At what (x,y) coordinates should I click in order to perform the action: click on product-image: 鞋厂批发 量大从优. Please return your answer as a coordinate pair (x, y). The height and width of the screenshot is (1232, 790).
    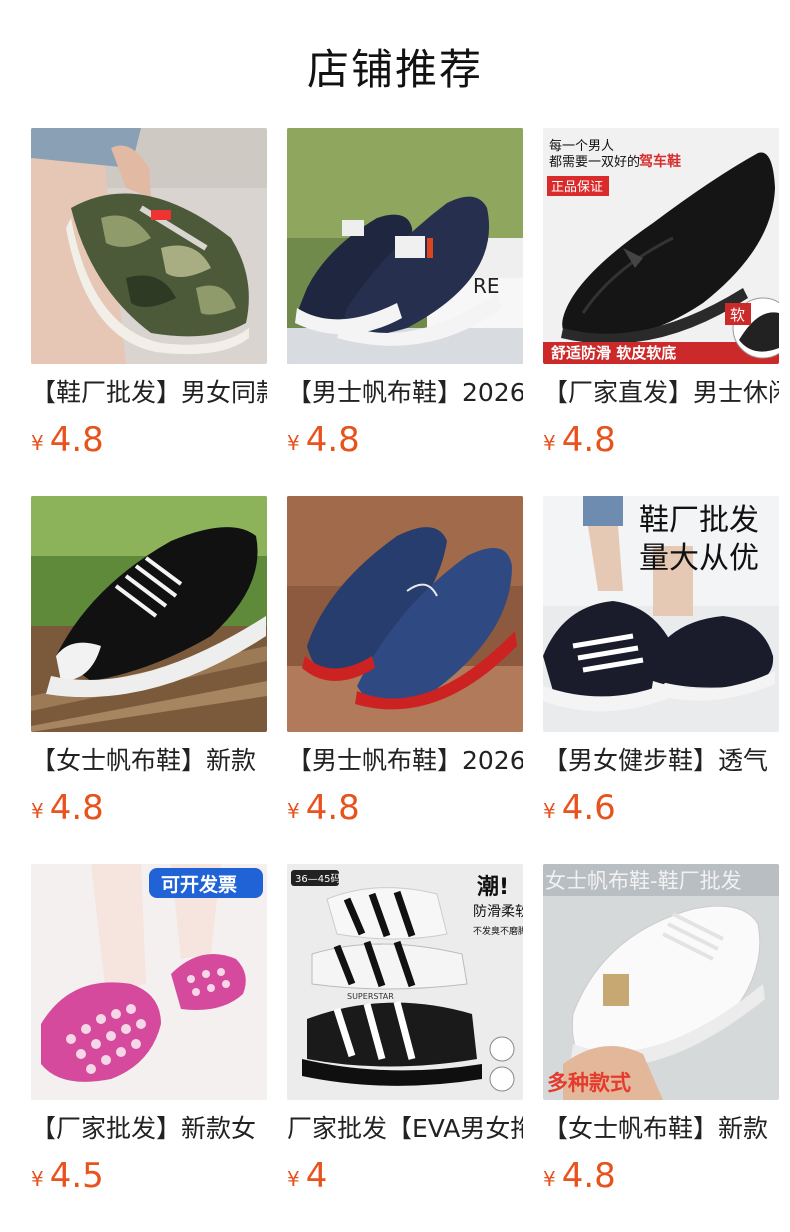
    Looking at the image, I should click on (661, 614).